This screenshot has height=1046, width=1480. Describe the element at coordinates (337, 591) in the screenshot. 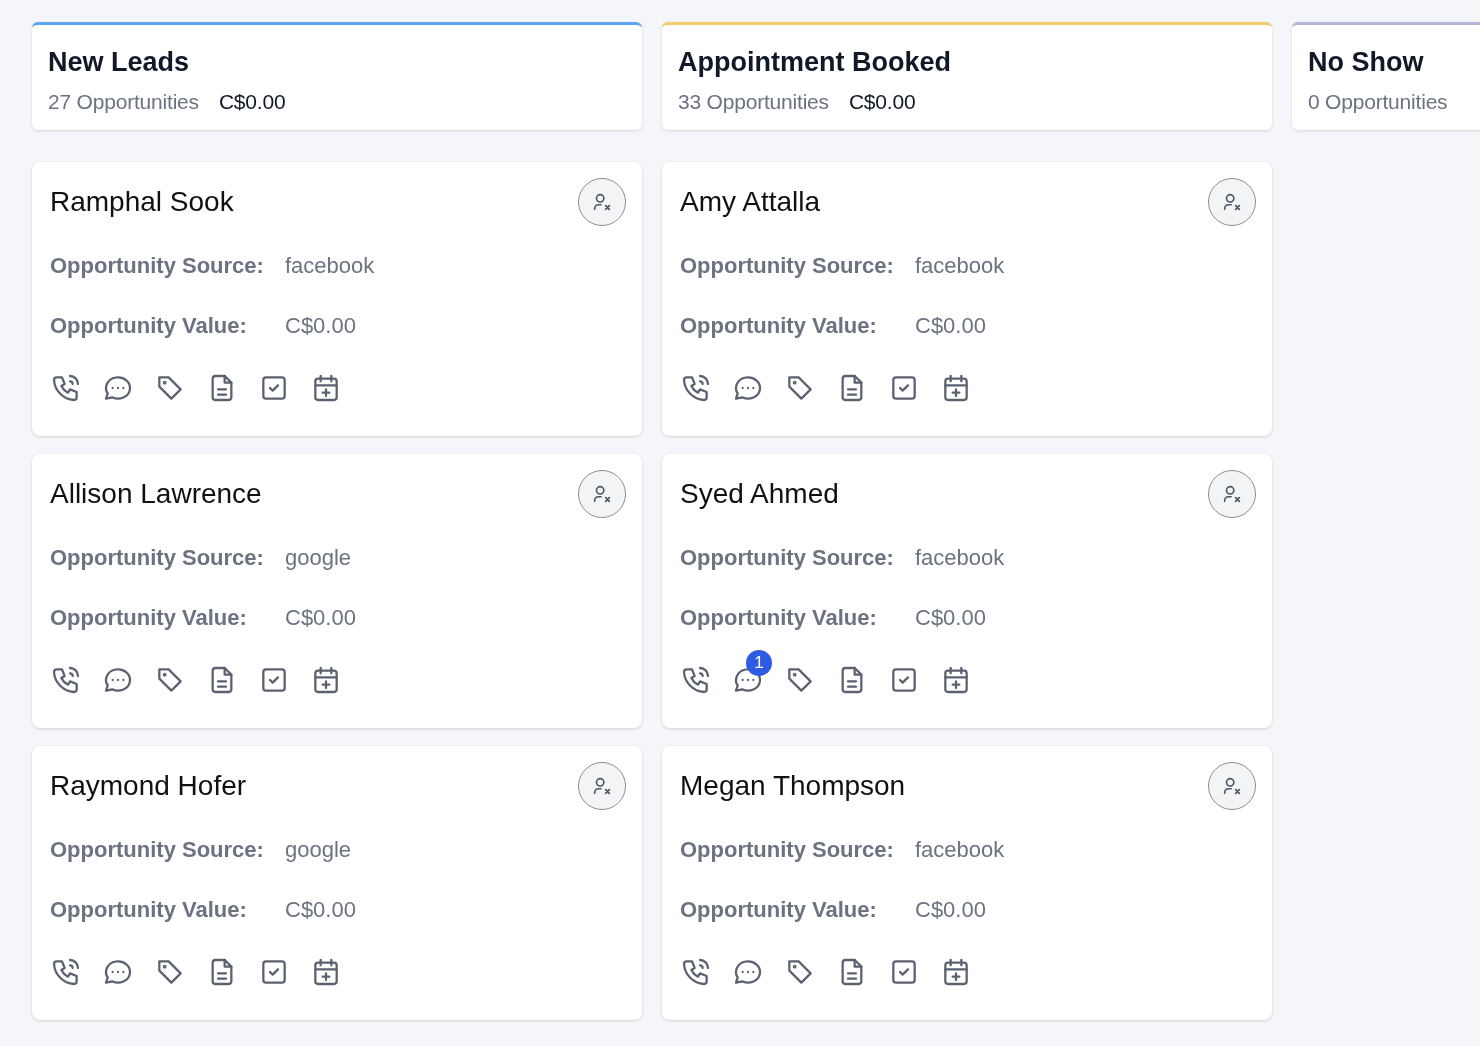

I see `opportunity-card: Allison Lawrence Opportunity Source: google Opportunity Value: C$0.00` at that location.